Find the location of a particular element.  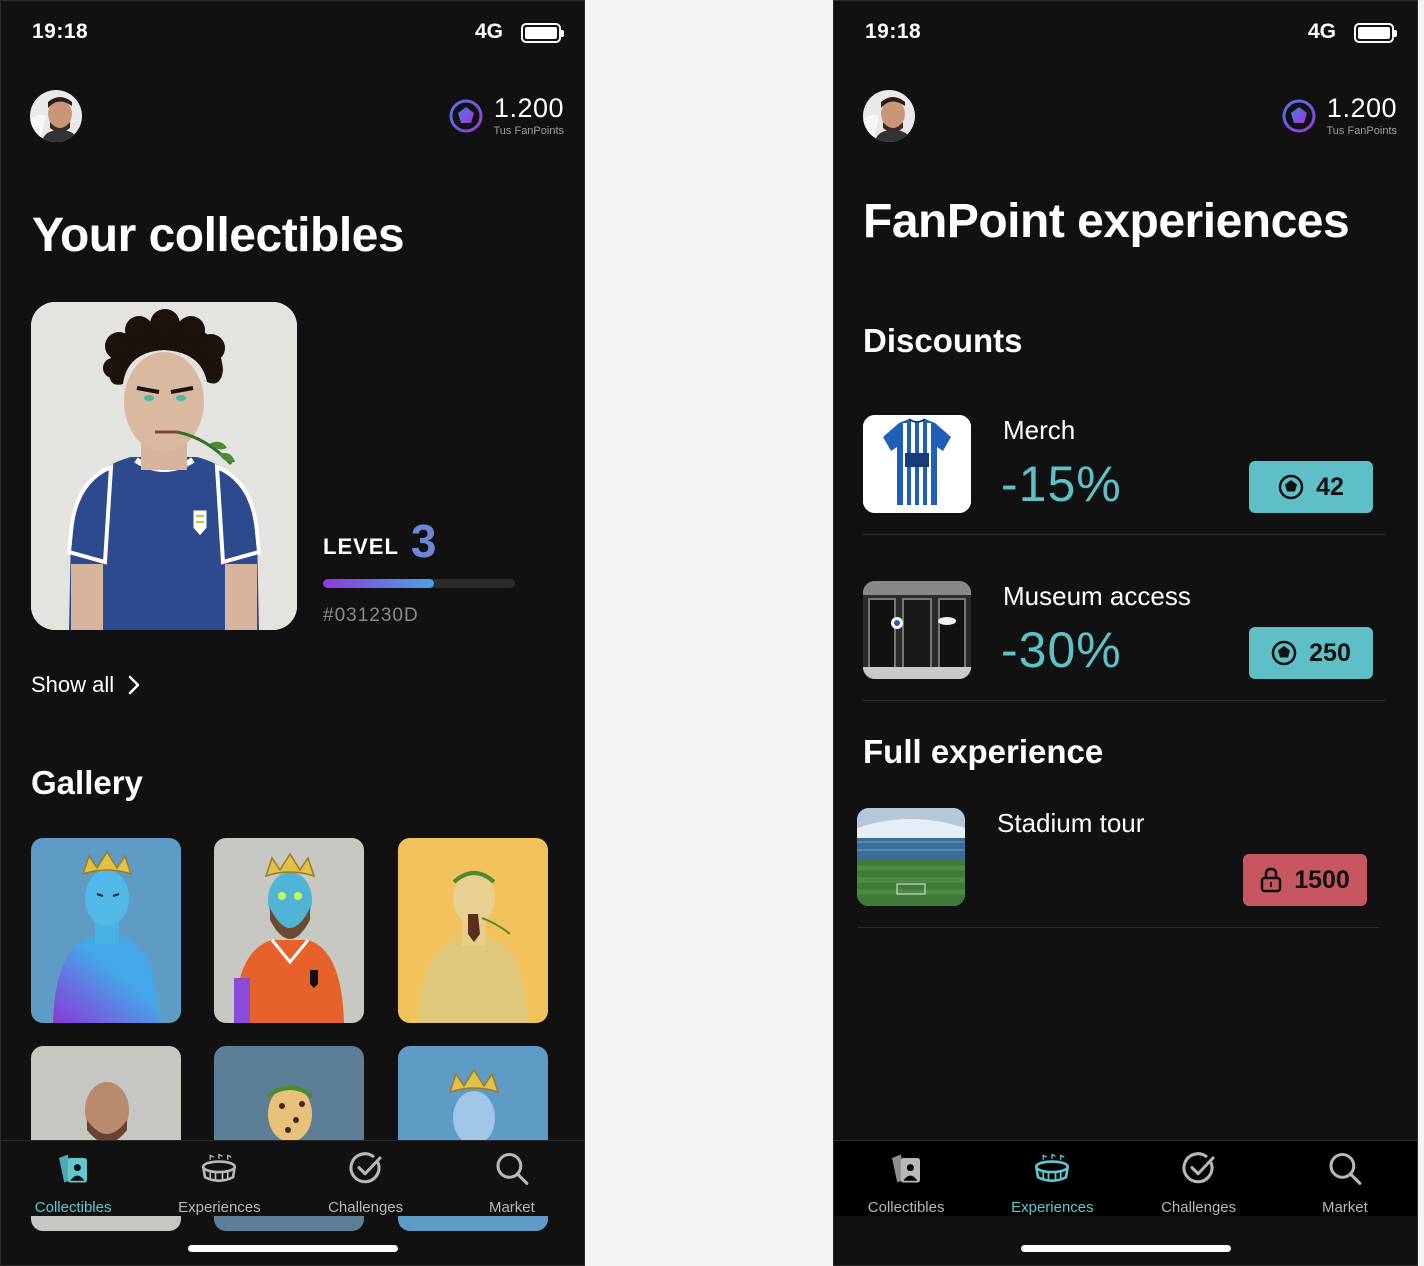

discounts-heading: Discounts is located at coordinates (943, 340).